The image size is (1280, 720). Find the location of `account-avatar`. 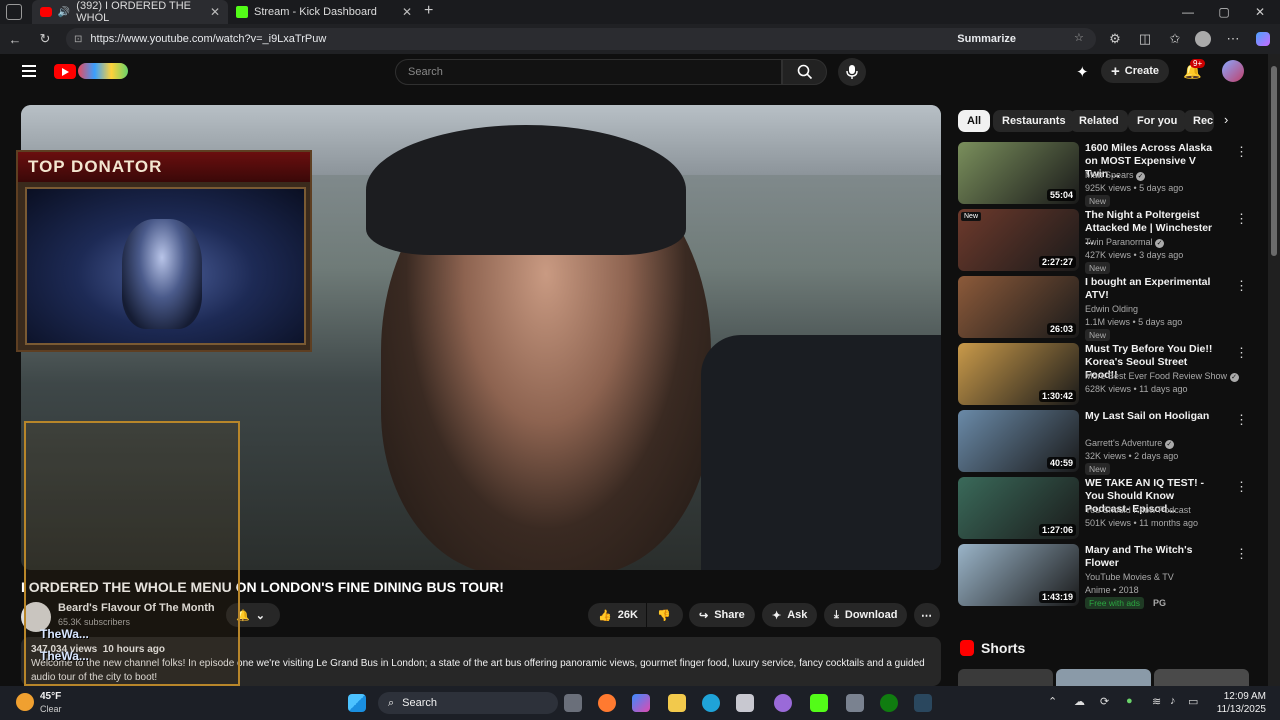

account-avatar is located at coordinates (1233, 71).